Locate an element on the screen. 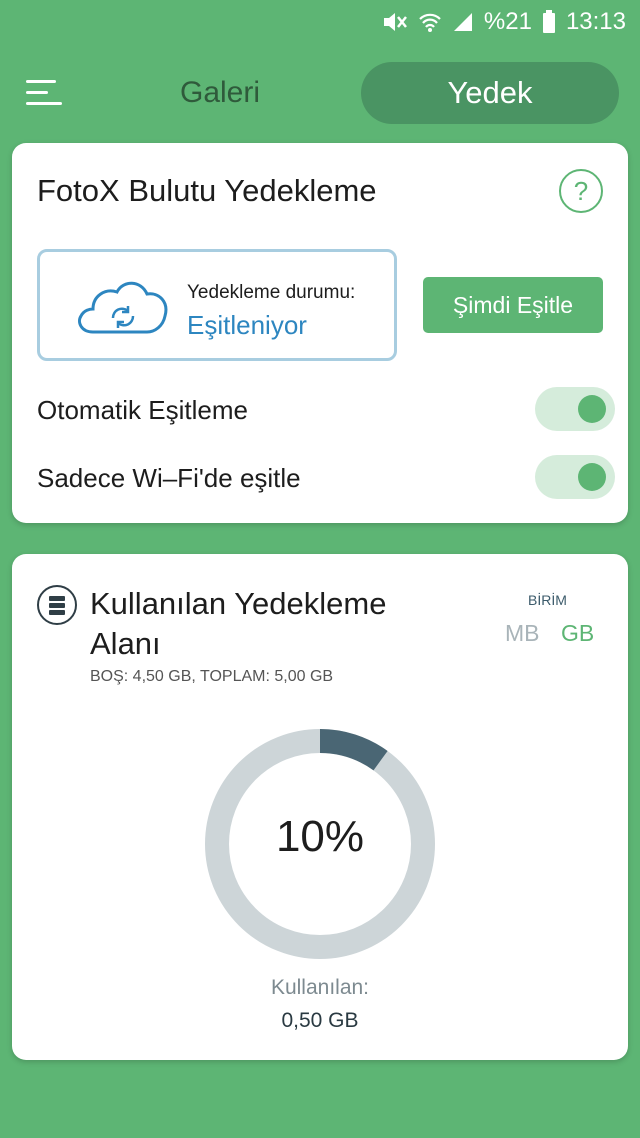 The image size is (640, 1138). backup-card-title: FotoX Bulutu Yedekleme is located at coordinates (207, 190).